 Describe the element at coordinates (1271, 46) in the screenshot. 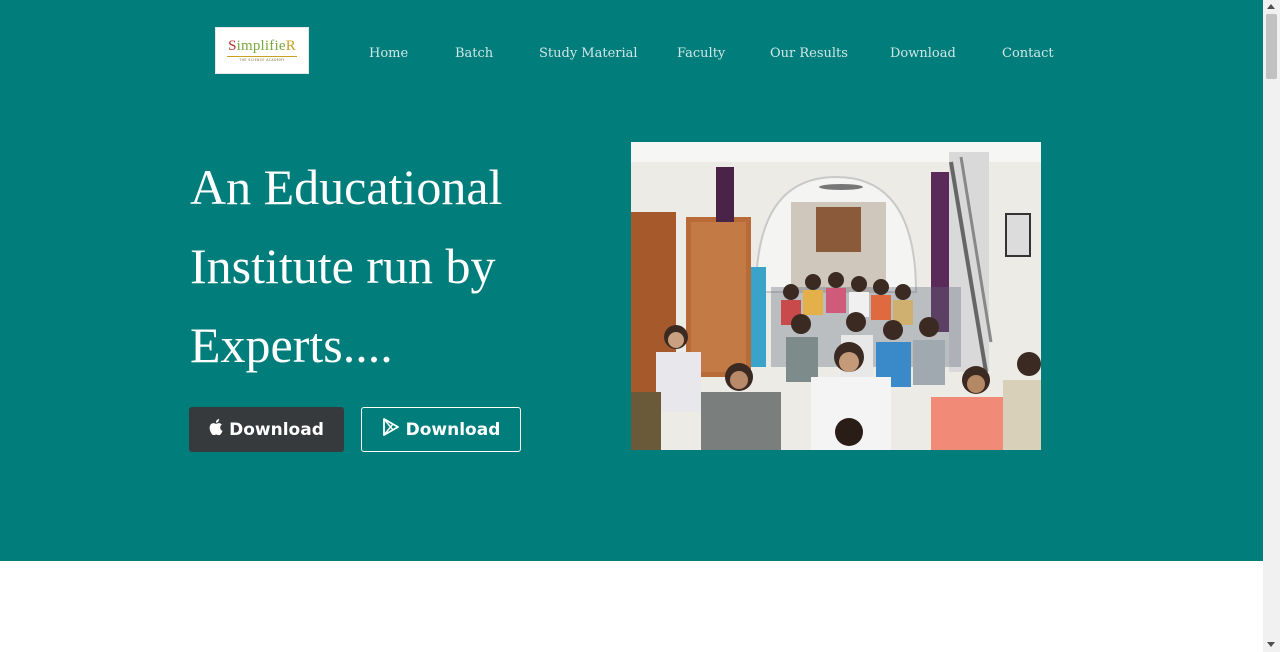

I see `scroll-thumb` at that location.